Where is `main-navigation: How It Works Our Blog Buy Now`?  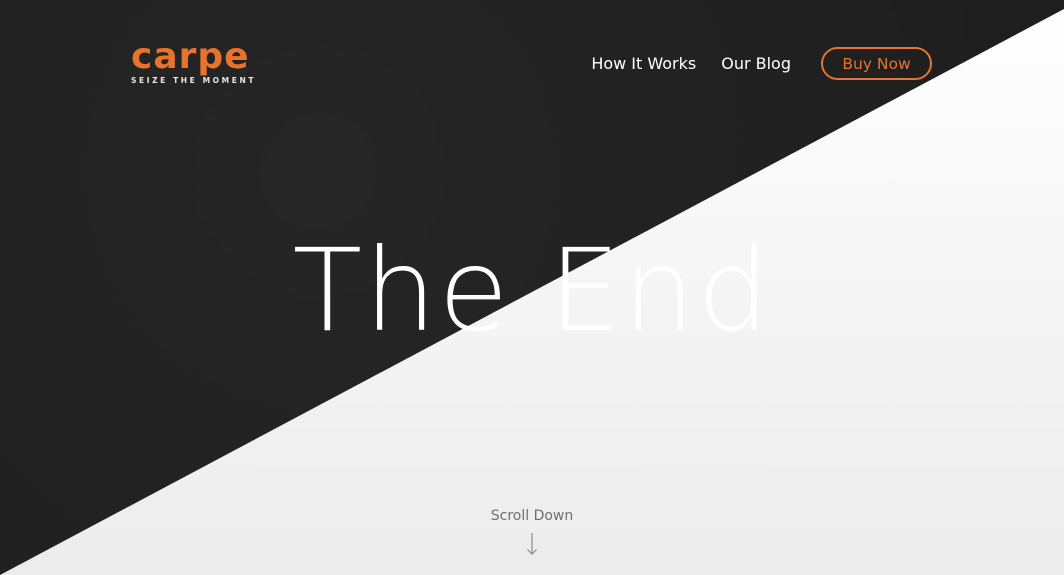
main-navigation: How It Works Our Blog Buy Now is located at coordinates (761, 63).